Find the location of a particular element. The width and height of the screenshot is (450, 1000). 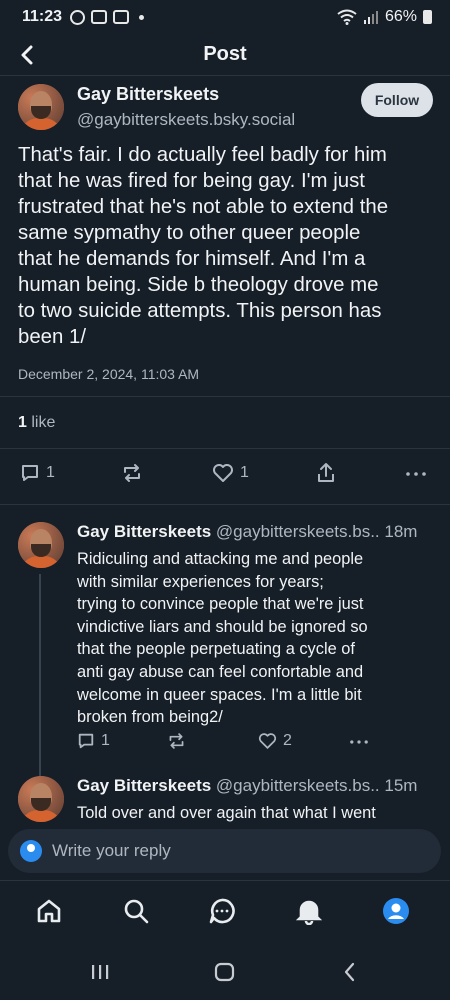

bell-icon is located at coordinates (309, 912).